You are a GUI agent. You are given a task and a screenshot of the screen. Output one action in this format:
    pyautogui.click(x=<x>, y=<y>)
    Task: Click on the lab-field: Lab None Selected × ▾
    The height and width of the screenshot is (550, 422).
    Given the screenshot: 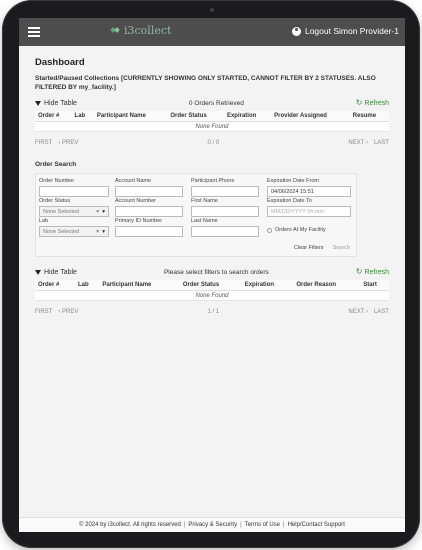 What is the action you would take?
    pyautogui.click(x=74, y=227)
    